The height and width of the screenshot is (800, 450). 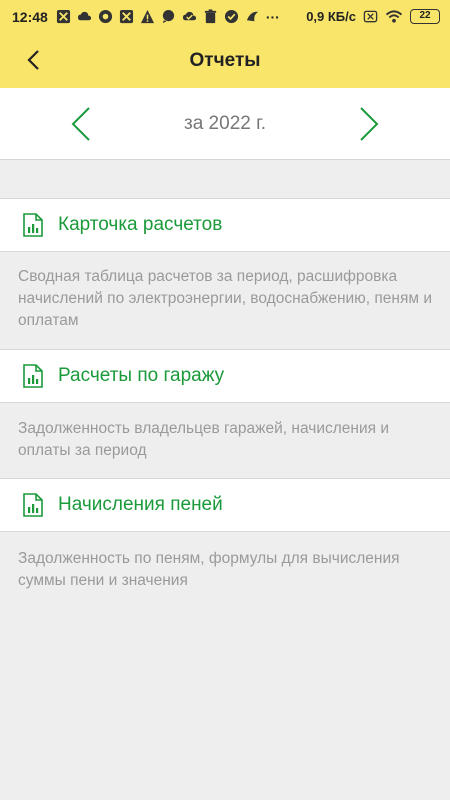 What do you see at coordinates (210, 16) in the screenshot?
I see `trash-icon` at bounding box center [210, 16].